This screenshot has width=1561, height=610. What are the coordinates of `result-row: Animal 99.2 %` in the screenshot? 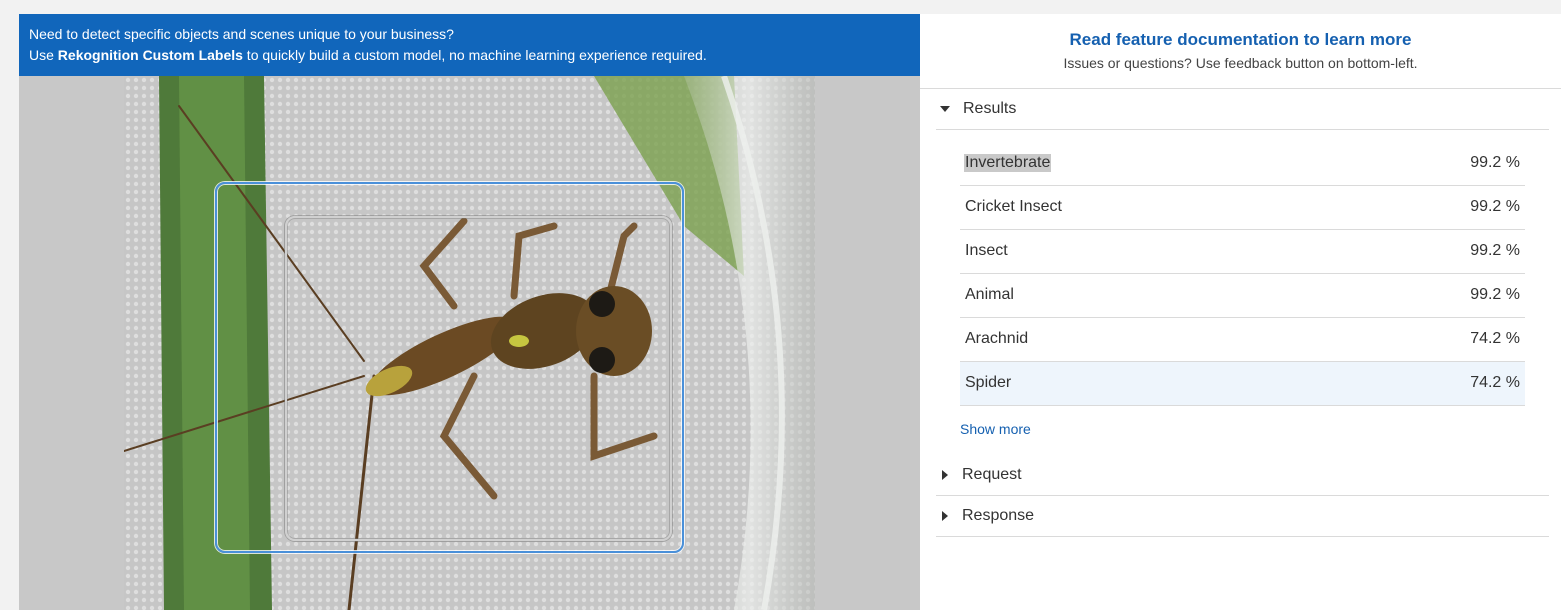 It's located at (1242, 296).